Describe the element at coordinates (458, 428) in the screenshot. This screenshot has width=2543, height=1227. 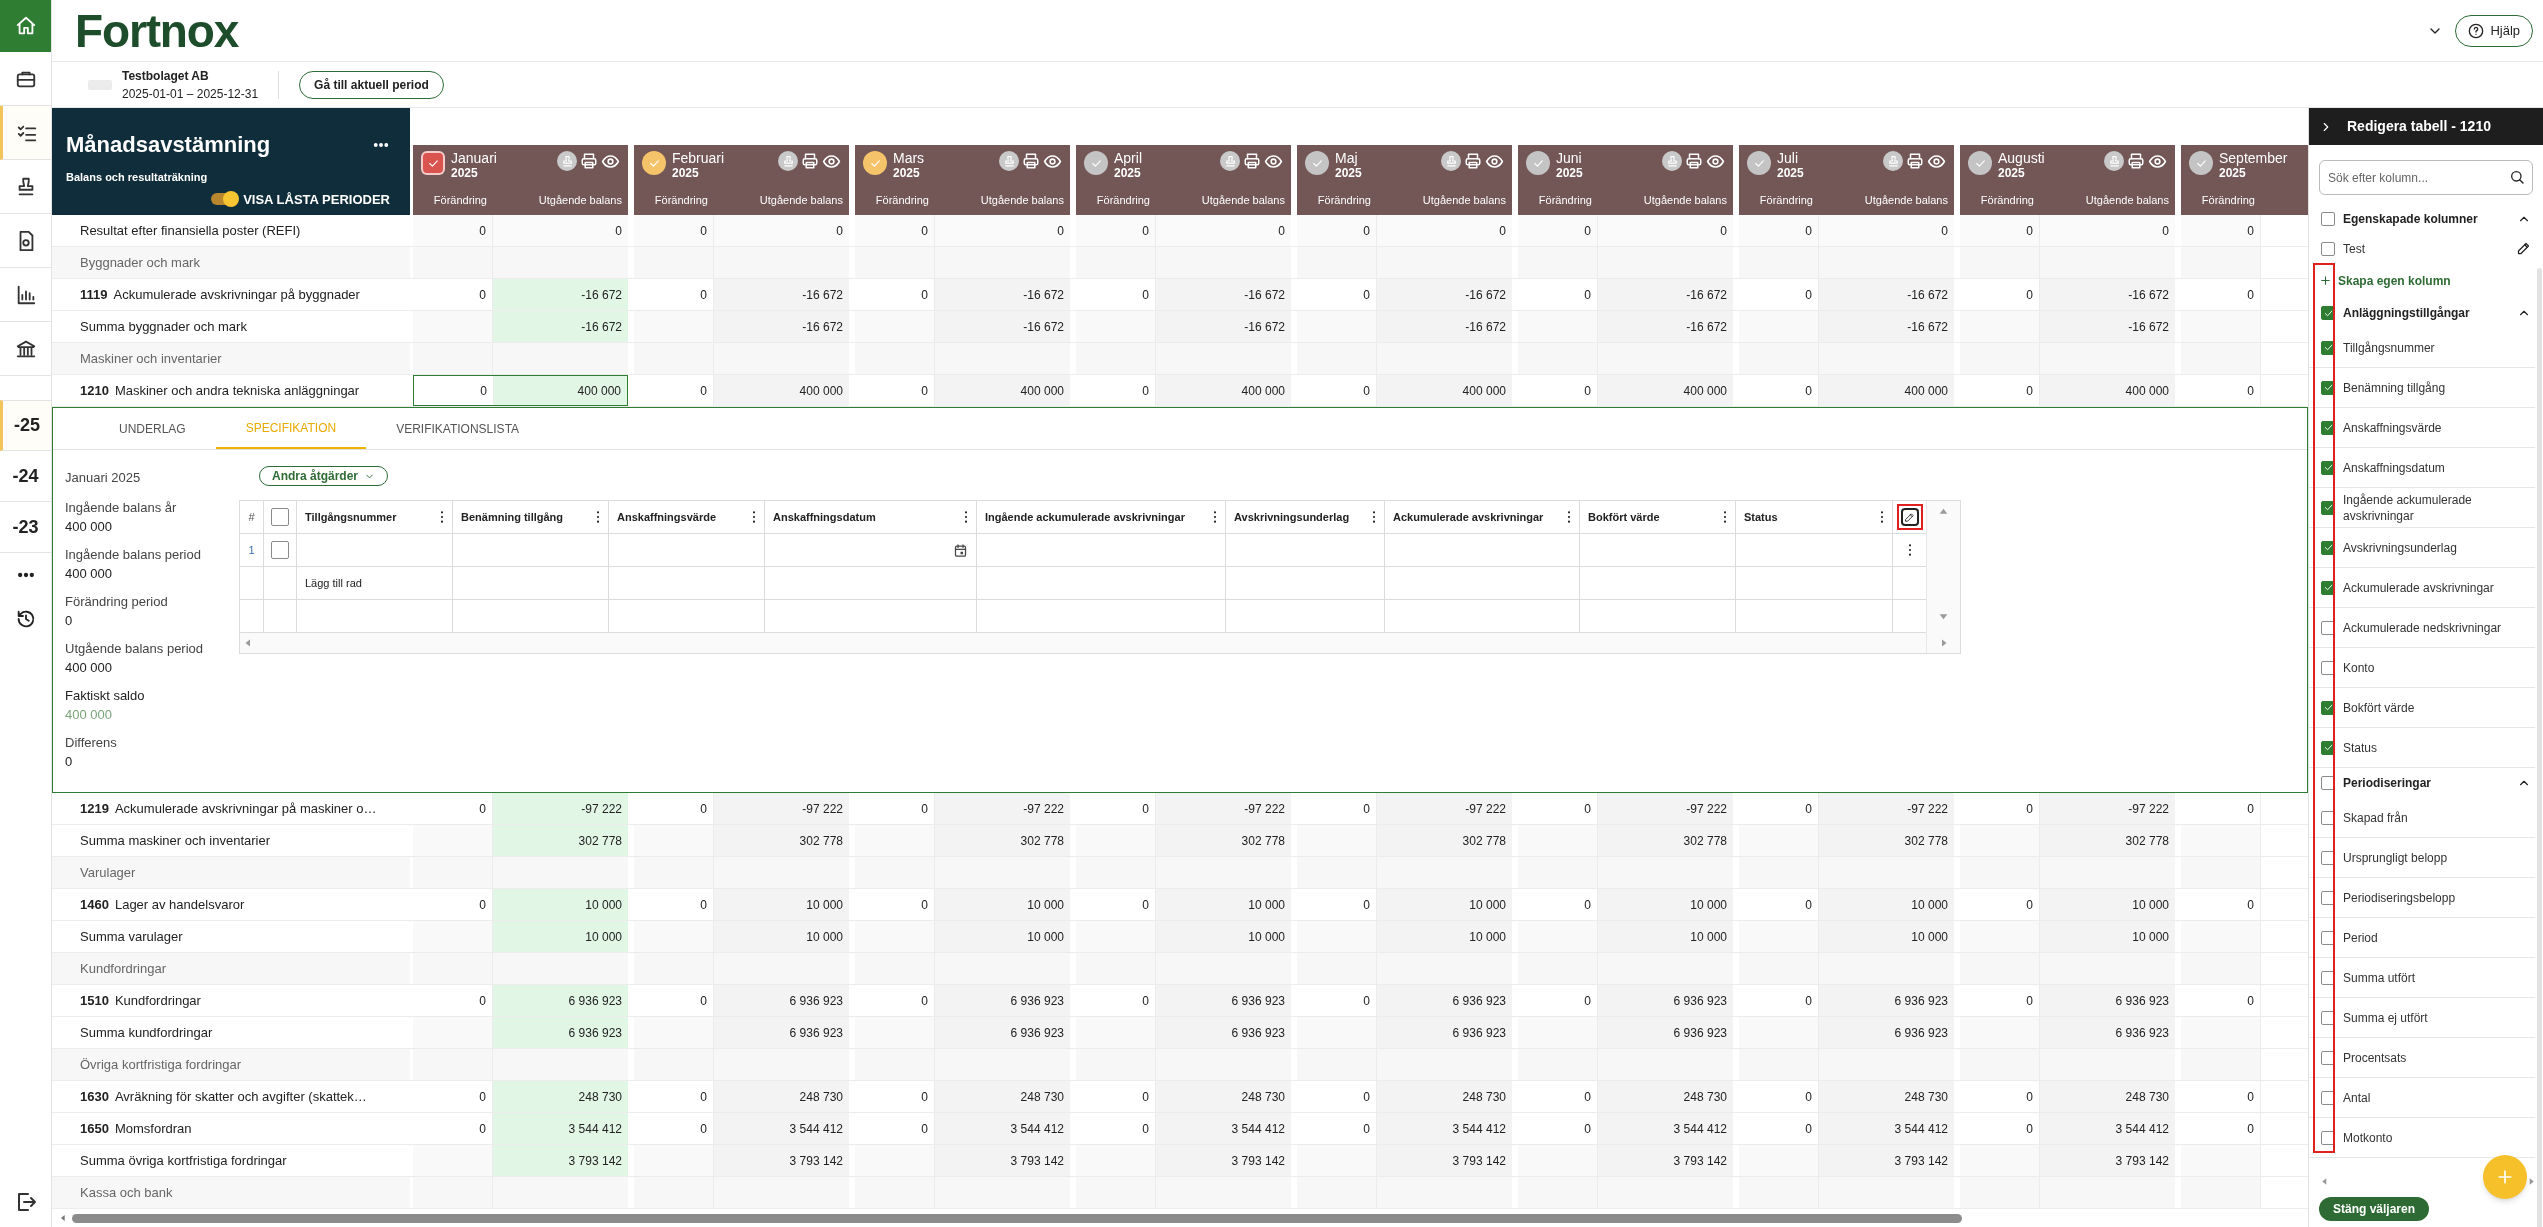
I see `tab: VERIFIKATIONSLISTA` at that location.